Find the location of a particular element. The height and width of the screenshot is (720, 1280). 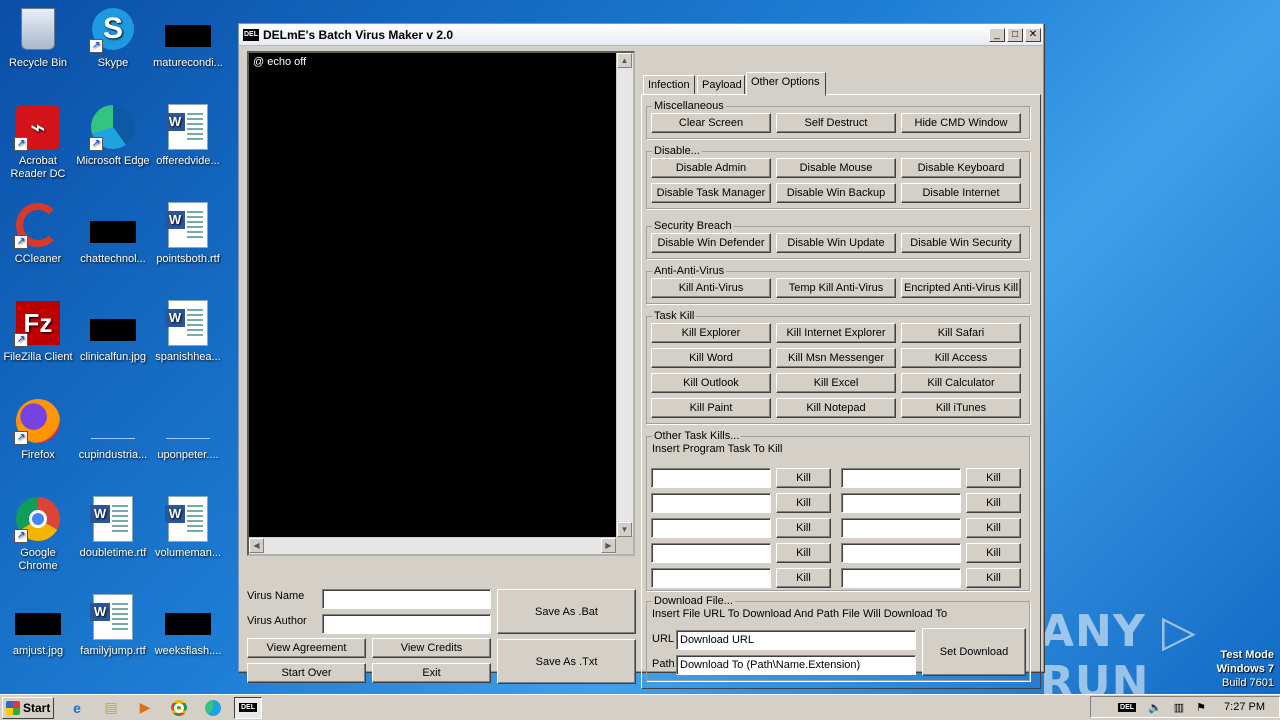

kill-calculator-button: Kill Calculator is located at coordinates (961, 383).